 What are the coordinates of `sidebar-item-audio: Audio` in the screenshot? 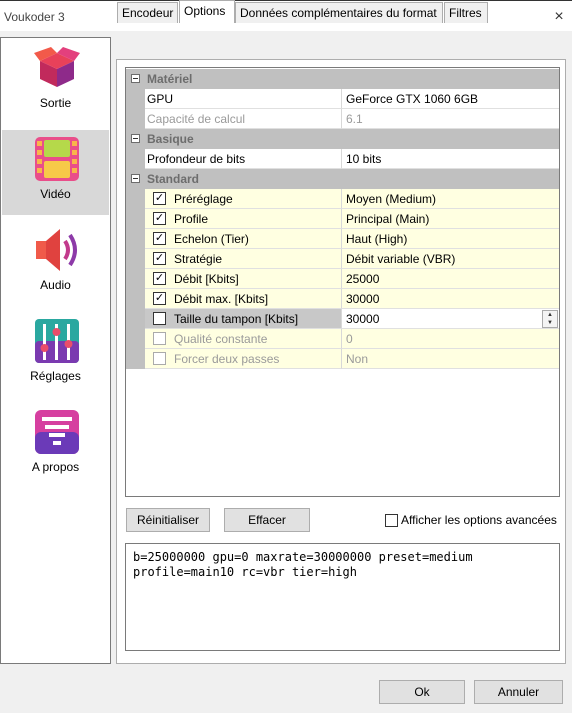 It's located at (55, 263).